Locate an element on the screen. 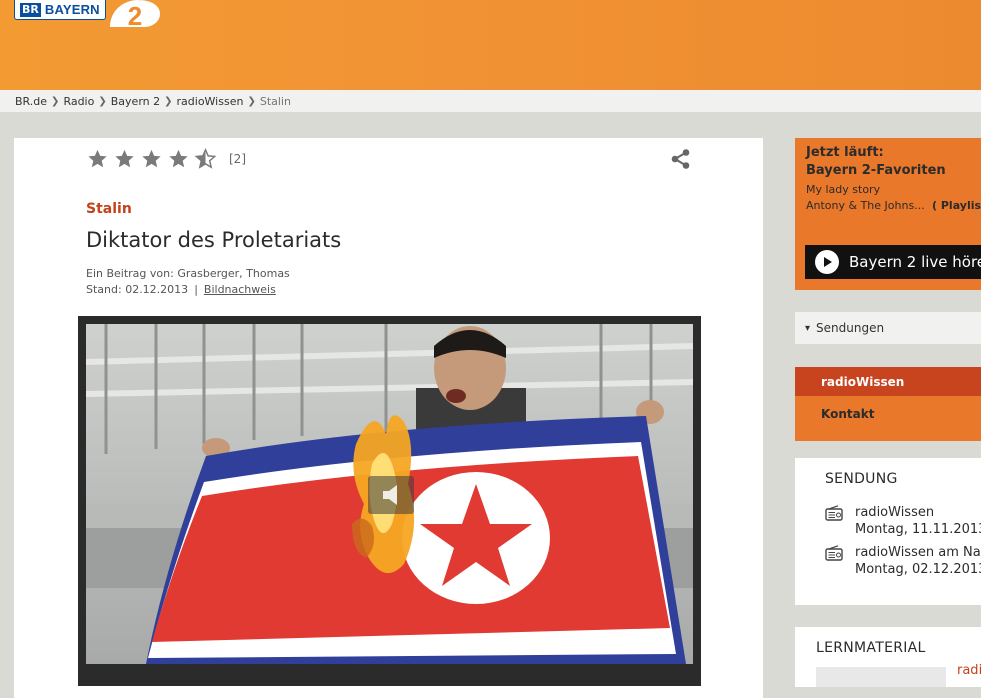 The width and height of the screenshot is (981, 698). broadcast-title: radioWissen am Nac is located at coordinates (918, 552).